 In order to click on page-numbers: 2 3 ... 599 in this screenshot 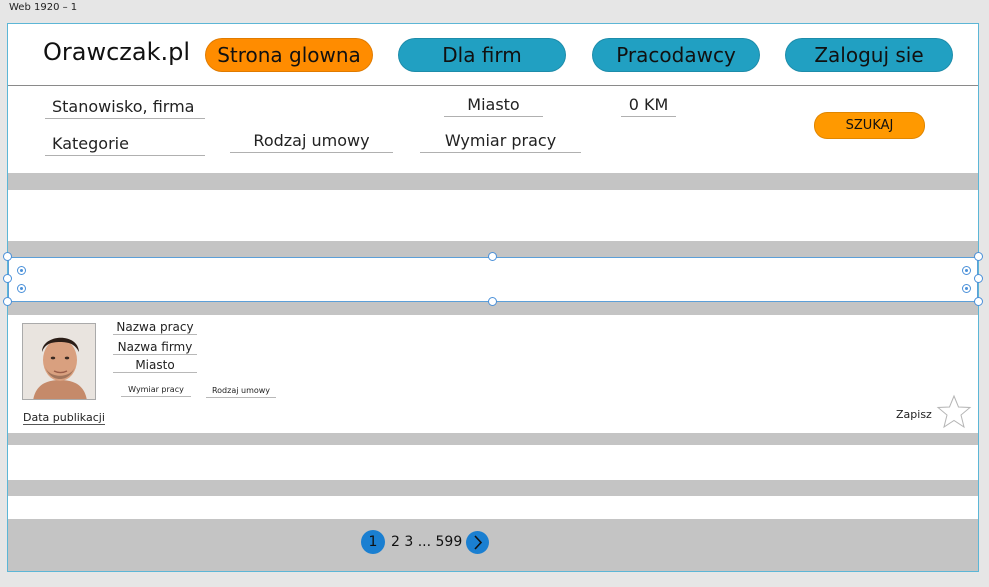, I will do `click(426, 542)`.